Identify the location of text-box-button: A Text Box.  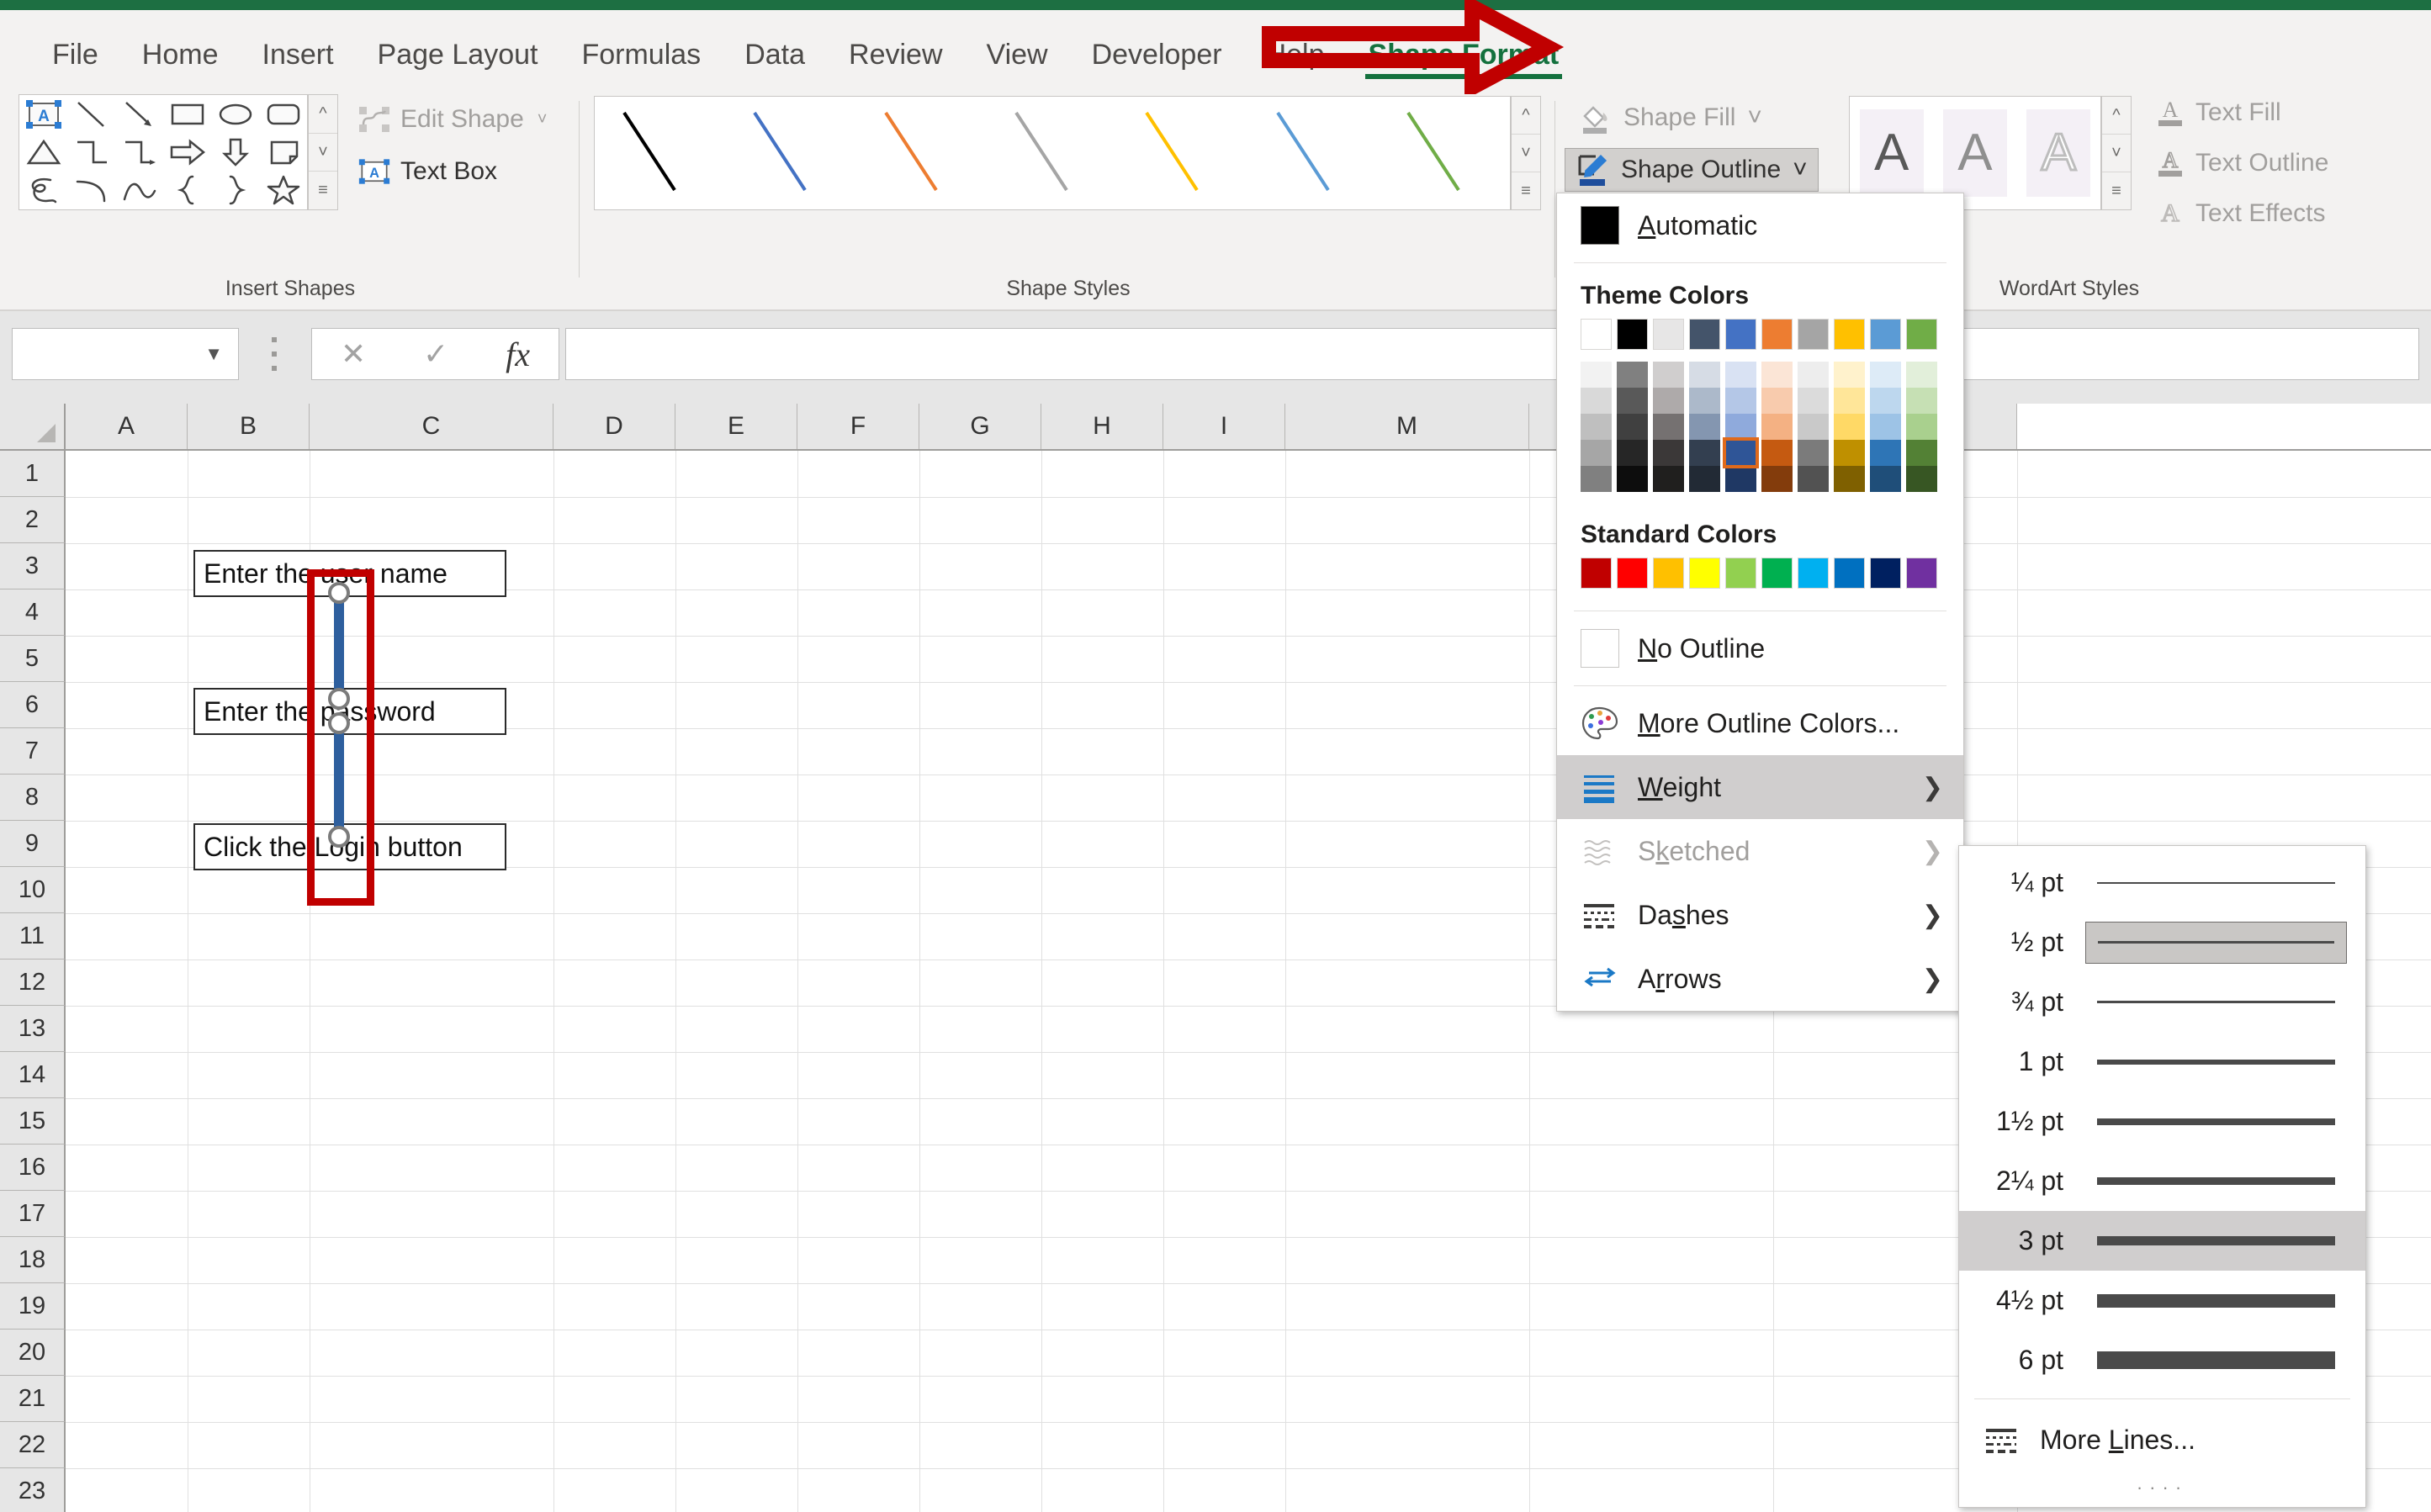
(428, 171).